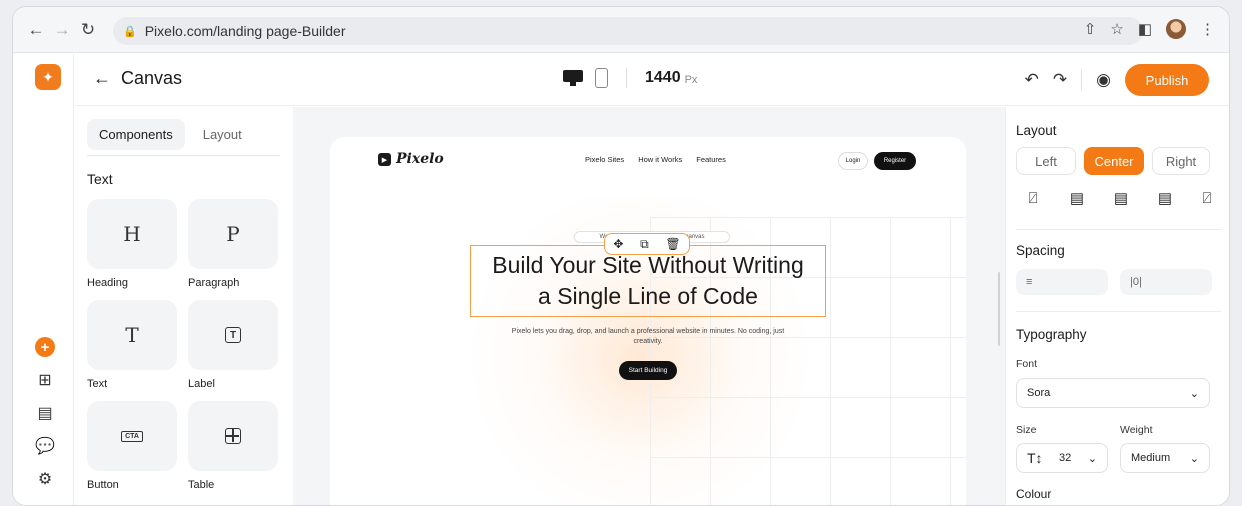  What do you see at coordinates (45, 380) in the screenshot?
I see `grid-icon: ⊞` at bounding box center [45, 380].